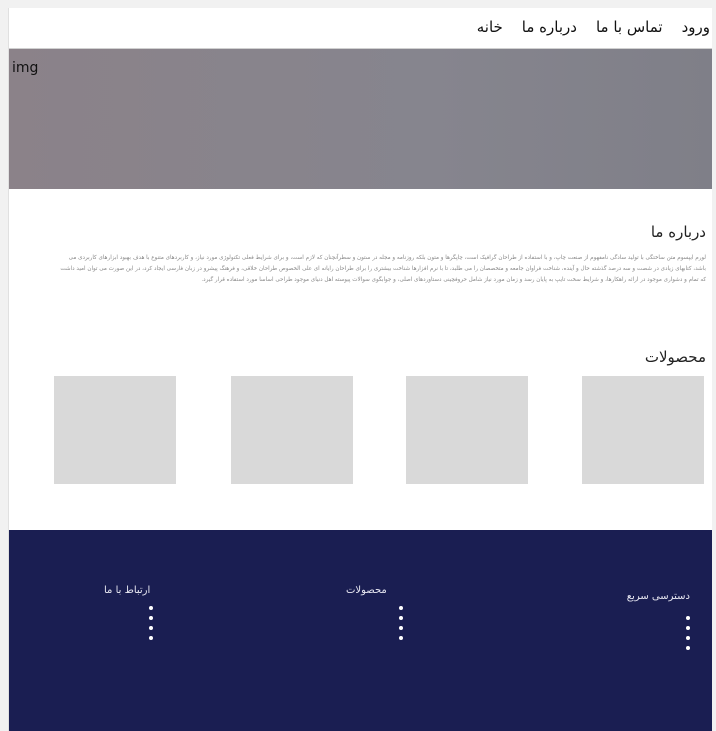 The width and height of the screenshot is (716, 731). I want to click on hero-image-alt-text: img, so click(25, 68).